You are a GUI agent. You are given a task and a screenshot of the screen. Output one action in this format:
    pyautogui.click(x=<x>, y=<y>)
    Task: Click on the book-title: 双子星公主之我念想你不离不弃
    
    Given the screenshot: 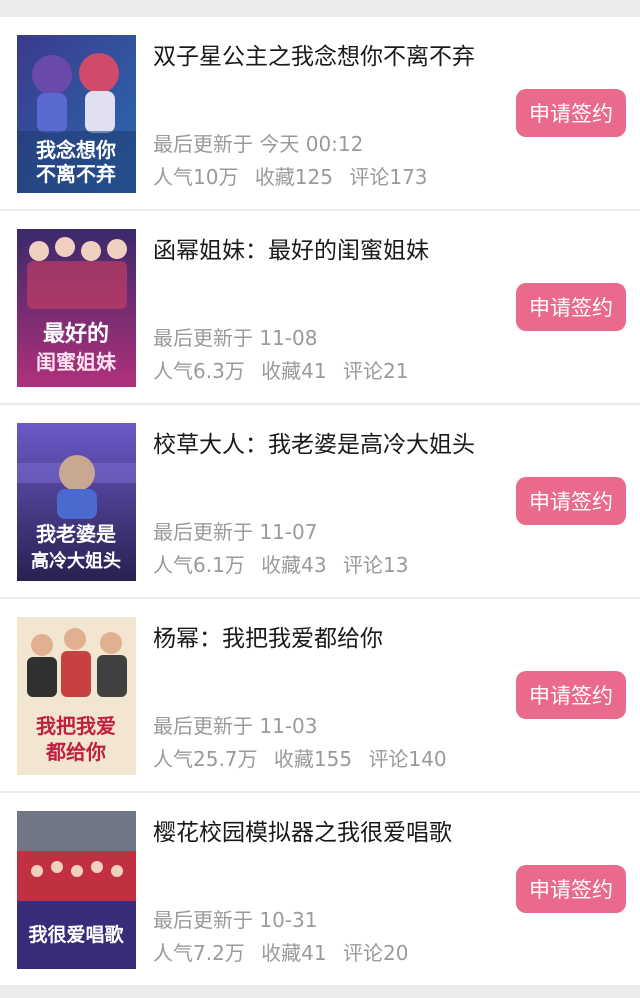 What is the action you would take?
    pyautogui.click(x=314, y=54)
    